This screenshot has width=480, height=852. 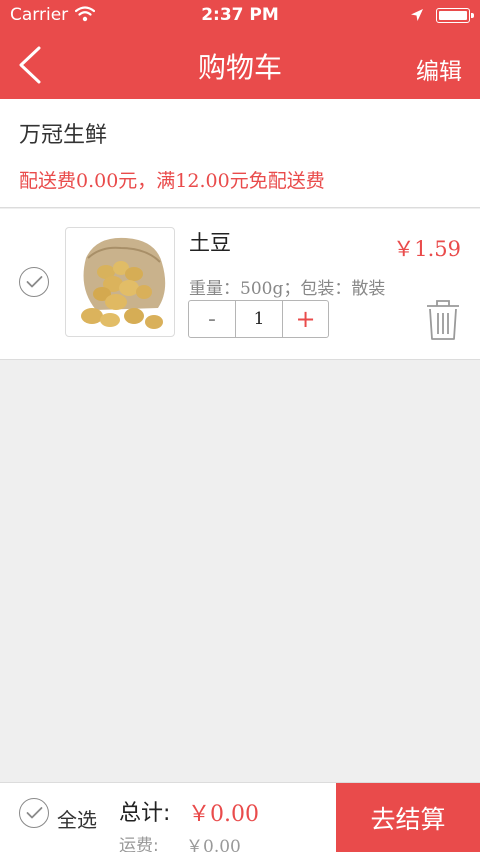 I want to click on edit-button: 编辑, so click(x=439, y=69).